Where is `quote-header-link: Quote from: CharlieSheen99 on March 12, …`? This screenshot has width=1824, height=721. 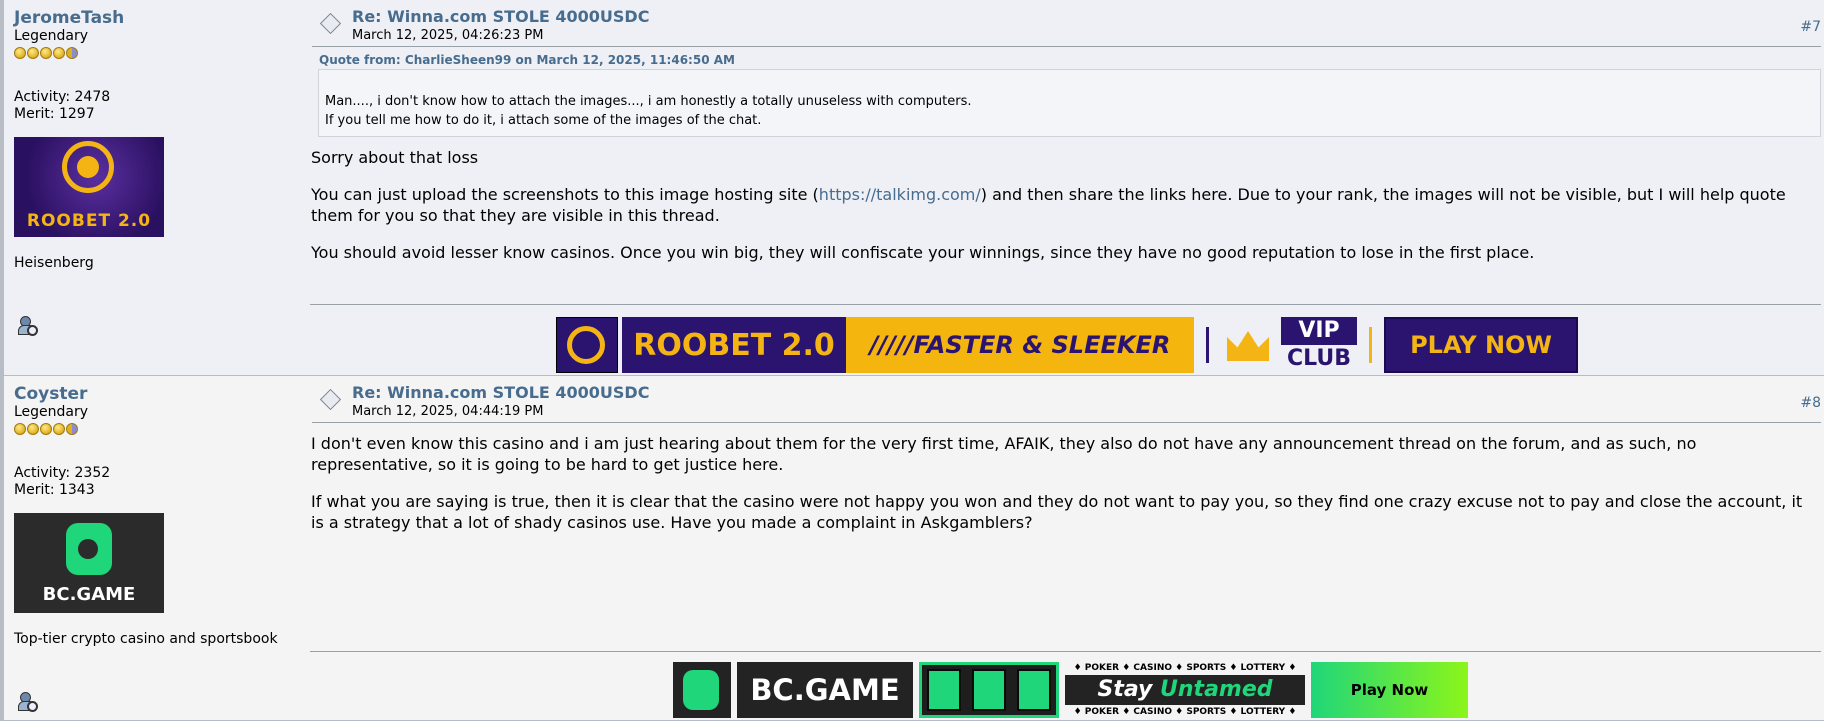
quote-header-link: Quote from: CharlieSheen99 on March 12, … is located at coordinates (1071, 60).